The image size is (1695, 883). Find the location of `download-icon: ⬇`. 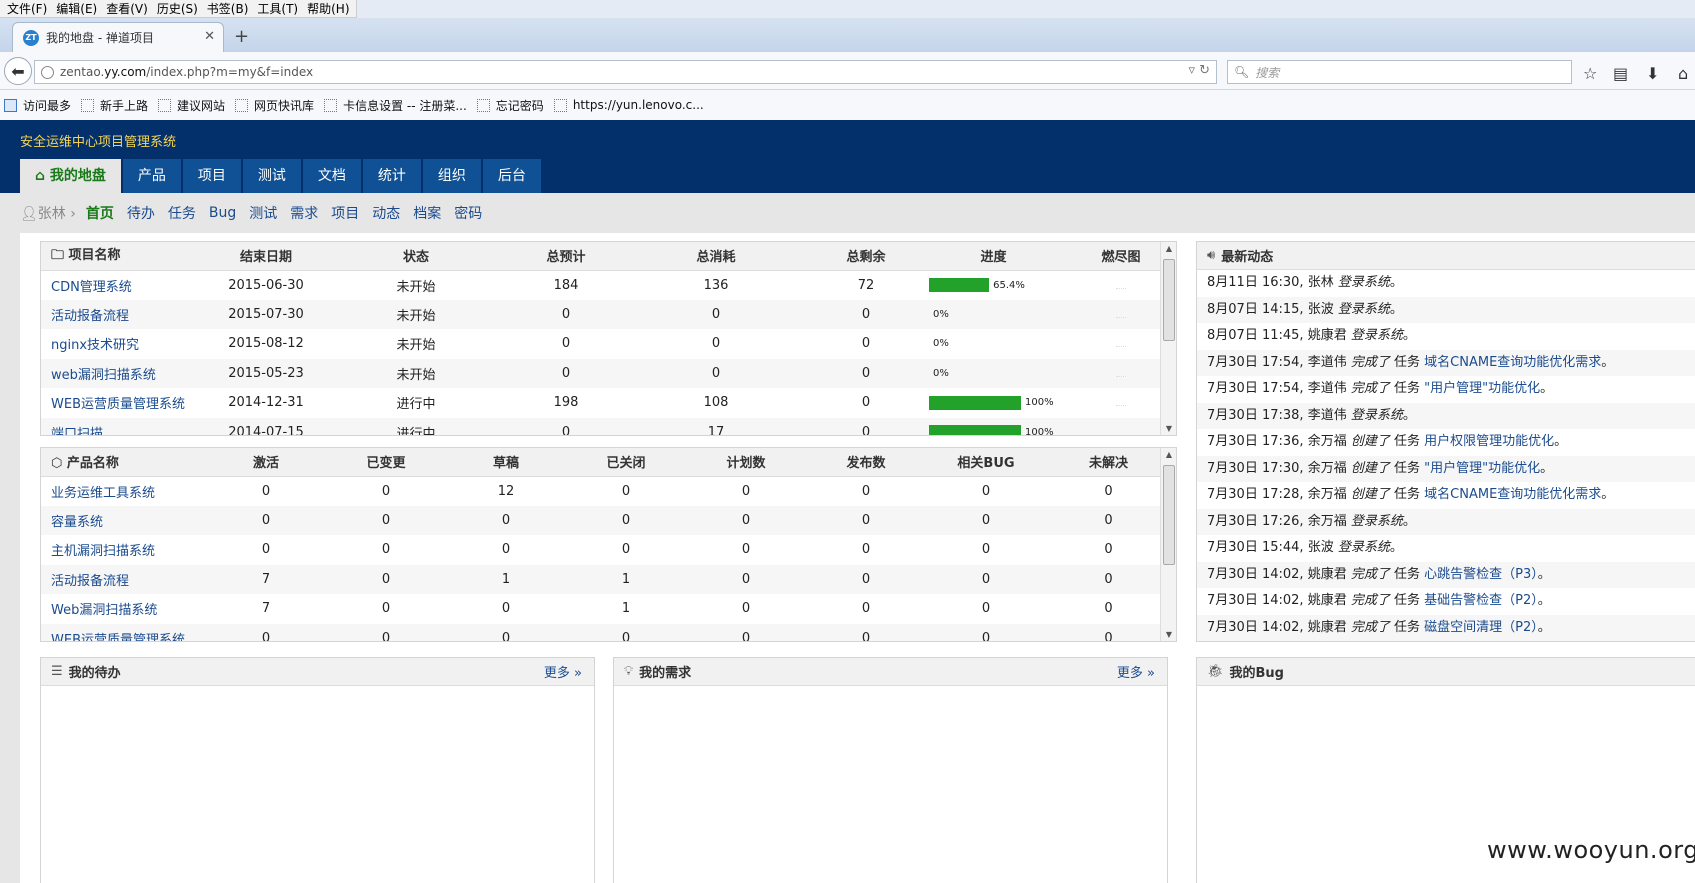

download-icon: ⬇ is located at coordinates (1652, 73).